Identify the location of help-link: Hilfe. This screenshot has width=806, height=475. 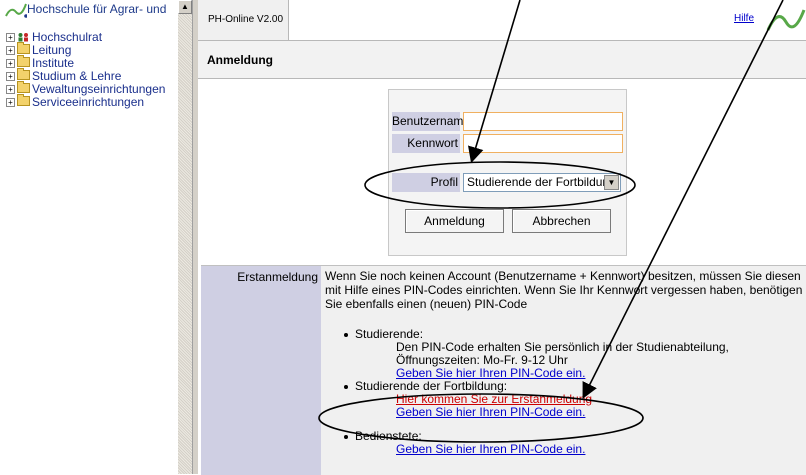
(744, 18).